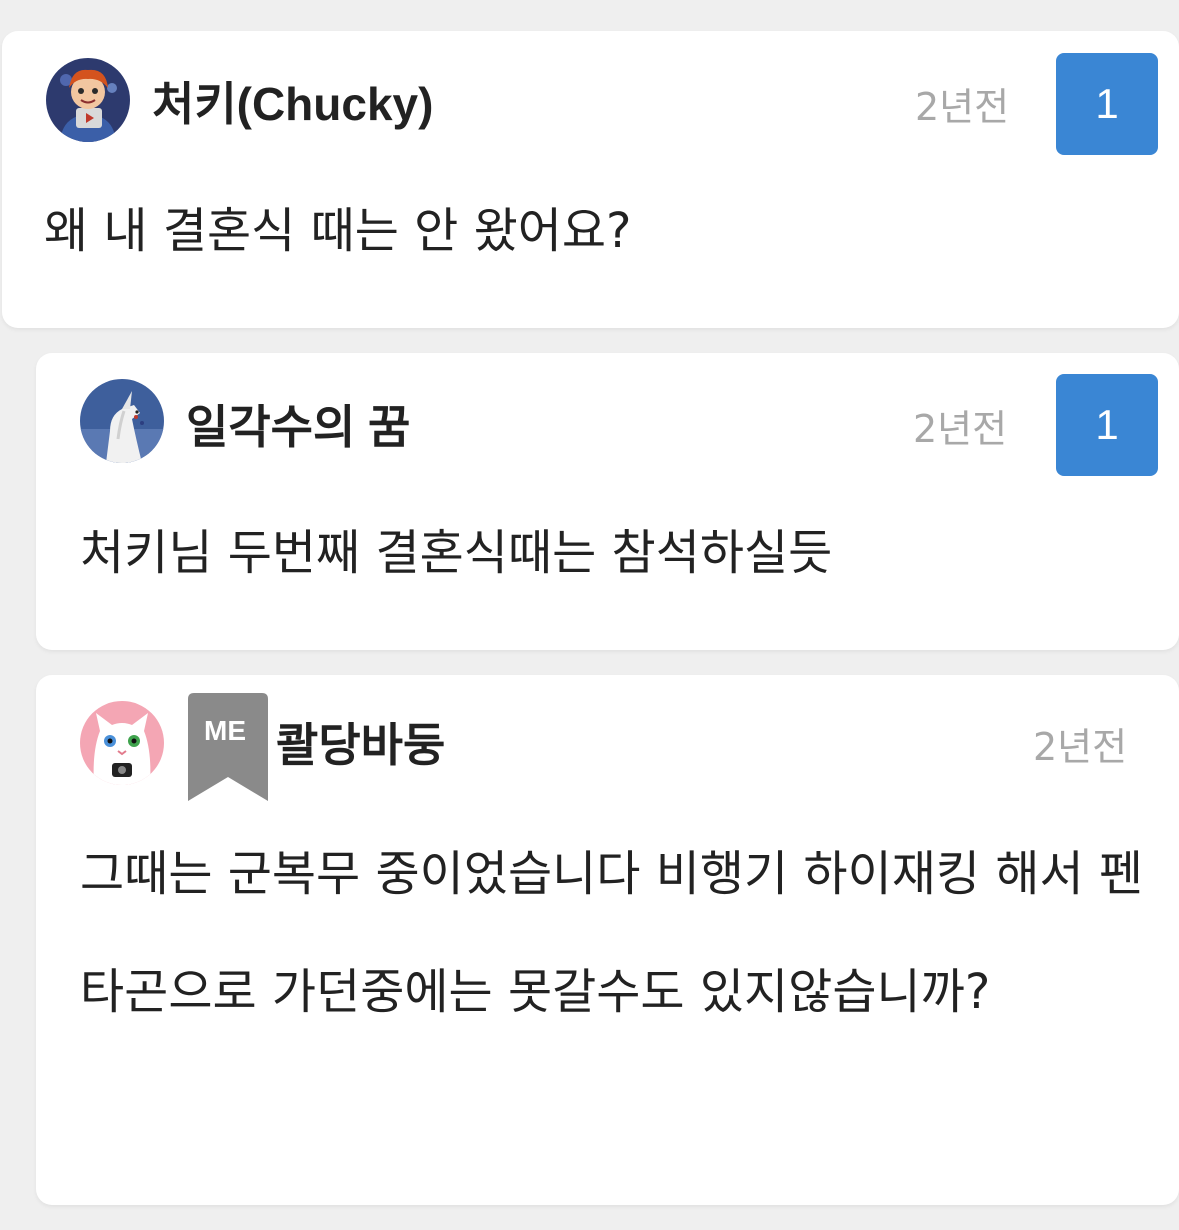 The image size is (1179, 1230). I want to click on username: 일각수의 꿈, so click(298, 427).